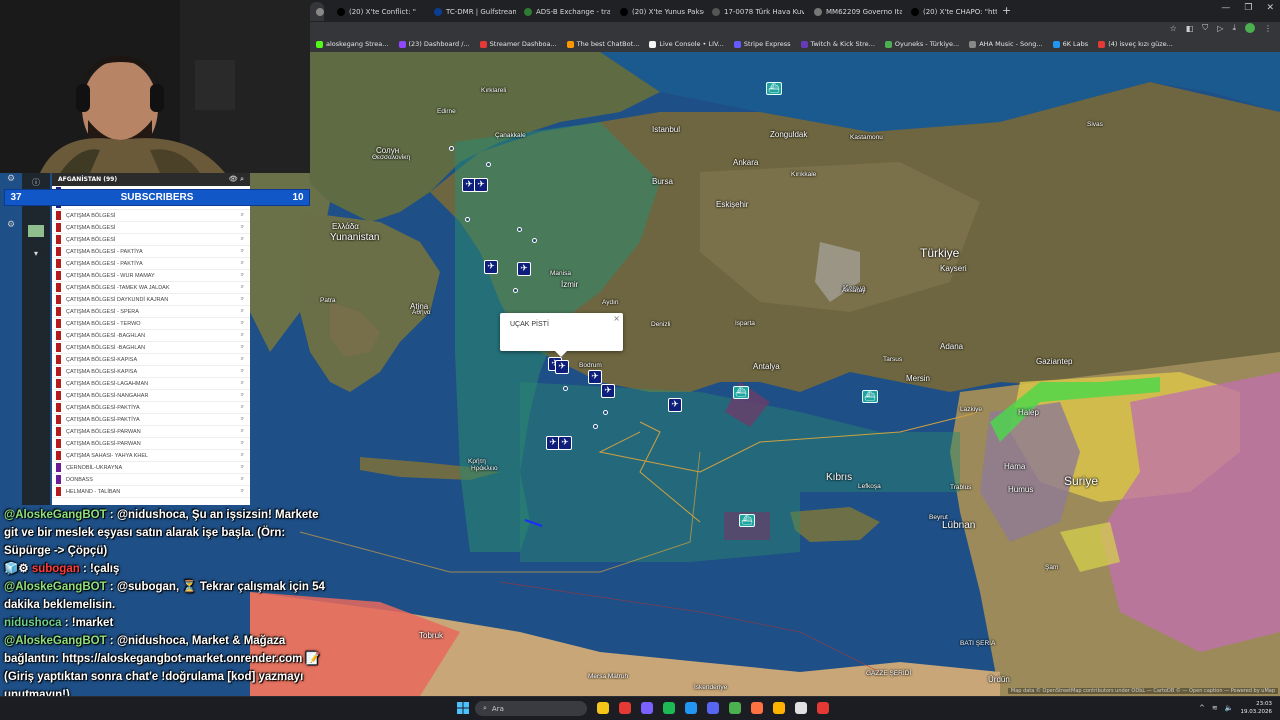 The height and width of the screenshot is (720, 1280). Describe the element at coordinates (1234, 28) in the screenshot. I see `download-icon: ⤓` at that location.